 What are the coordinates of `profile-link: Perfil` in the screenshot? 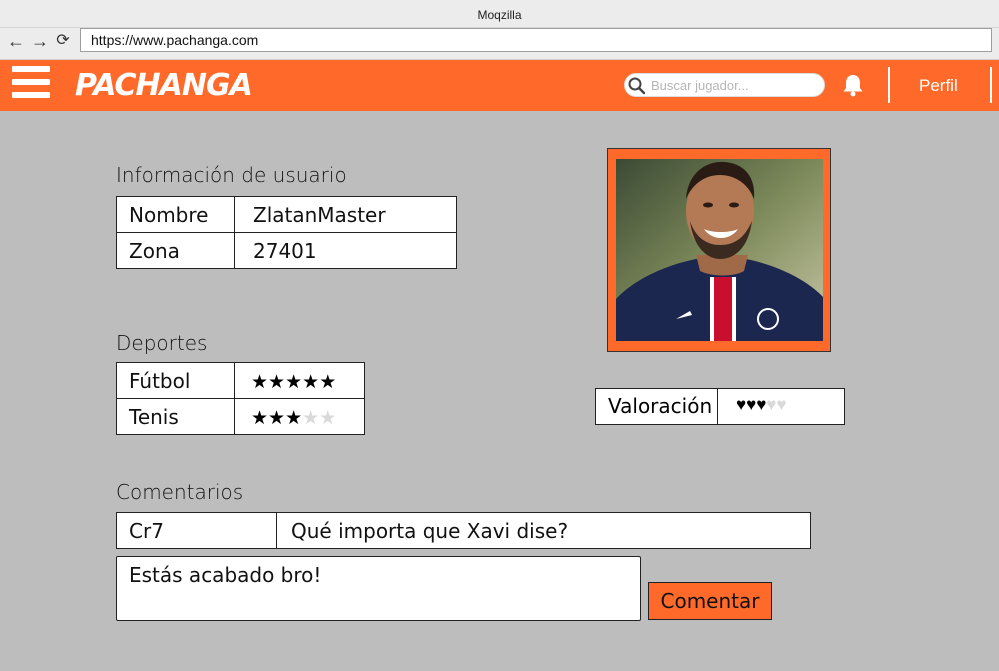 It's located at (938, 86).